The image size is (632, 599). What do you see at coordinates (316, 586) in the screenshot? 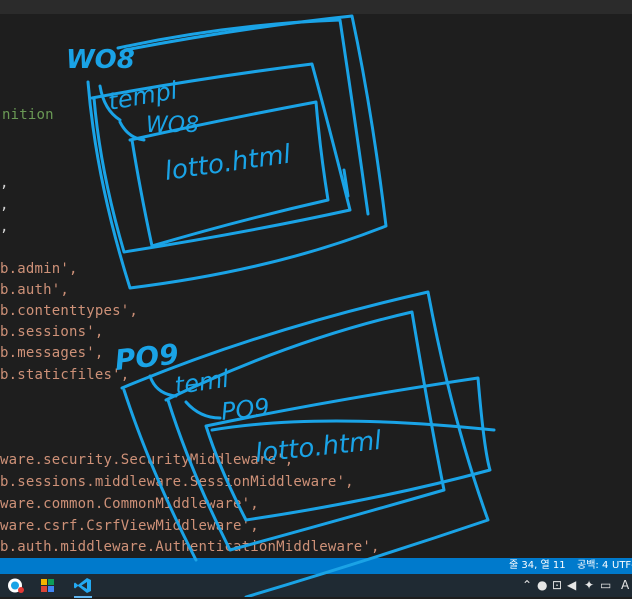
I see `taskbar: ⌃ ● ⊡ ◀ ✦ ▭ A` at bounding box center [316, 586].